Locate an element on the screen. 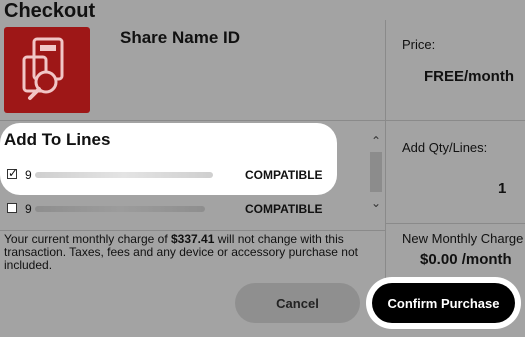 The width and height of the screenshot is (525, 337). monthly-charge-value: $0.00 /month is located at coordinates (466, 259).